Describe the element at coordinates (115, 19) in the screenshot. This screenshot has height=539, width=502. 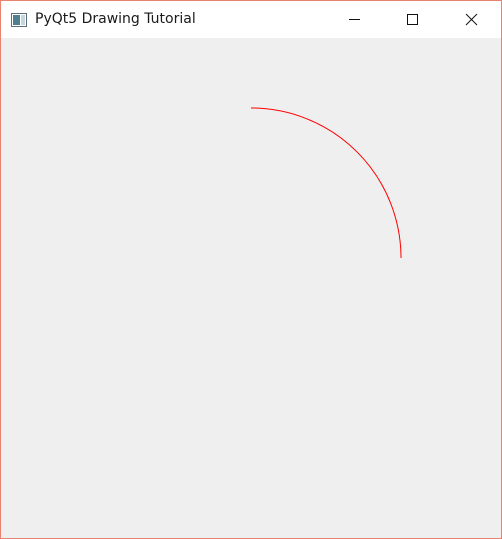
I see `window-title: PyQt5 Drawing Tutorial` at that location.